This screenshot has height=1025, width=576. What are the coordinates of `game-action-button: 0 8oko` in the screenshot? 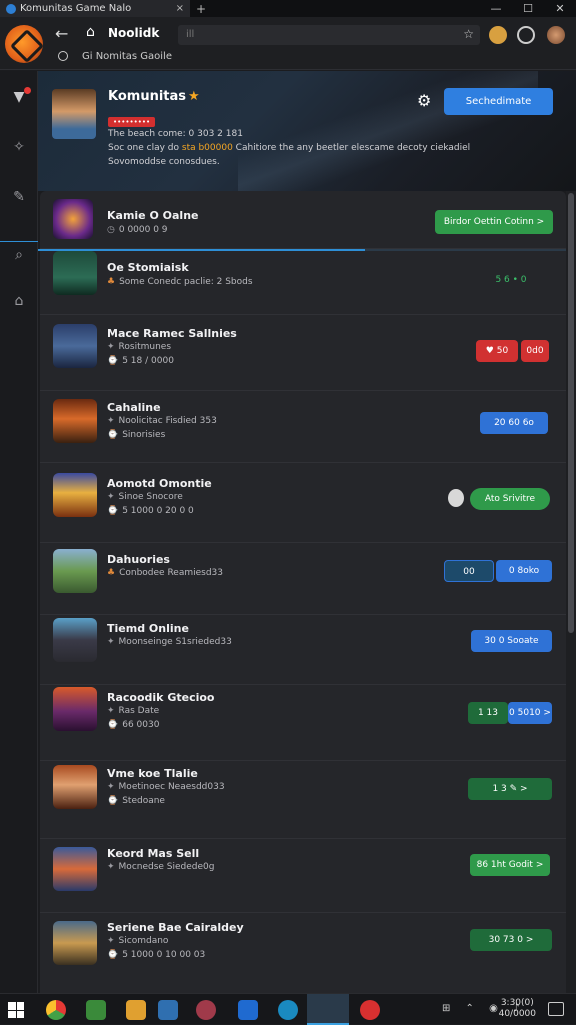 It's located at (524, 571).